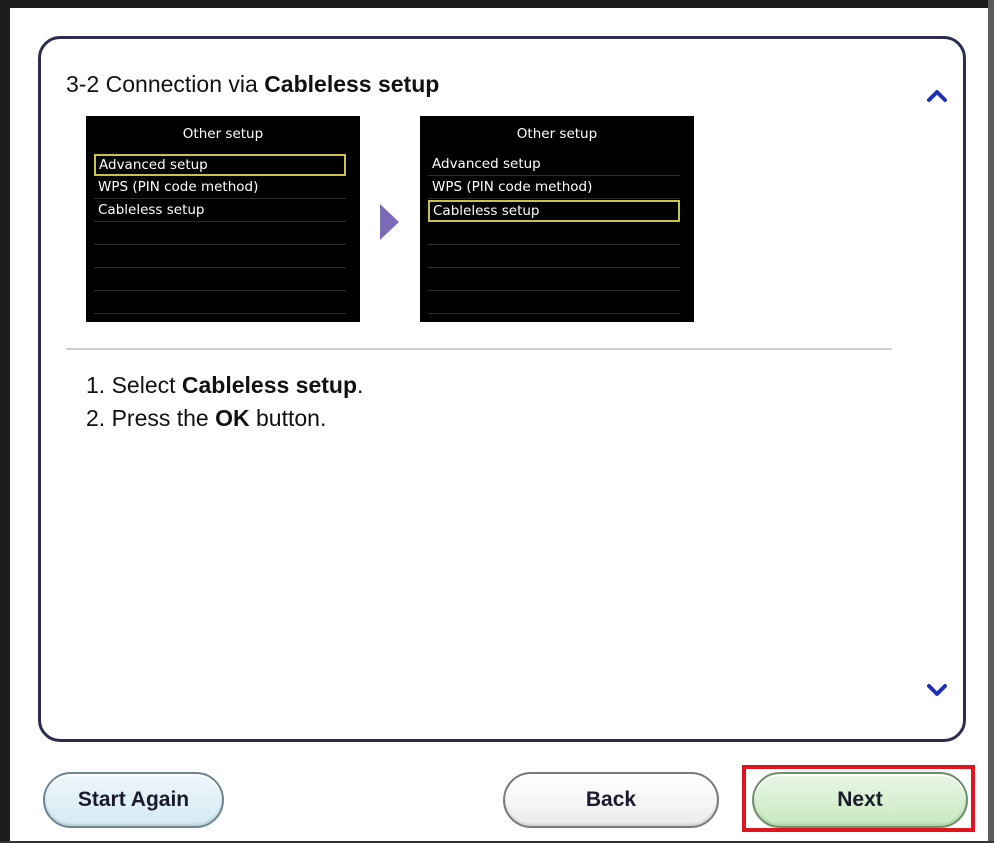 The height and width of the screenshot is (843, 994). I want to click on step2-bold: OK, so click(232, 418).